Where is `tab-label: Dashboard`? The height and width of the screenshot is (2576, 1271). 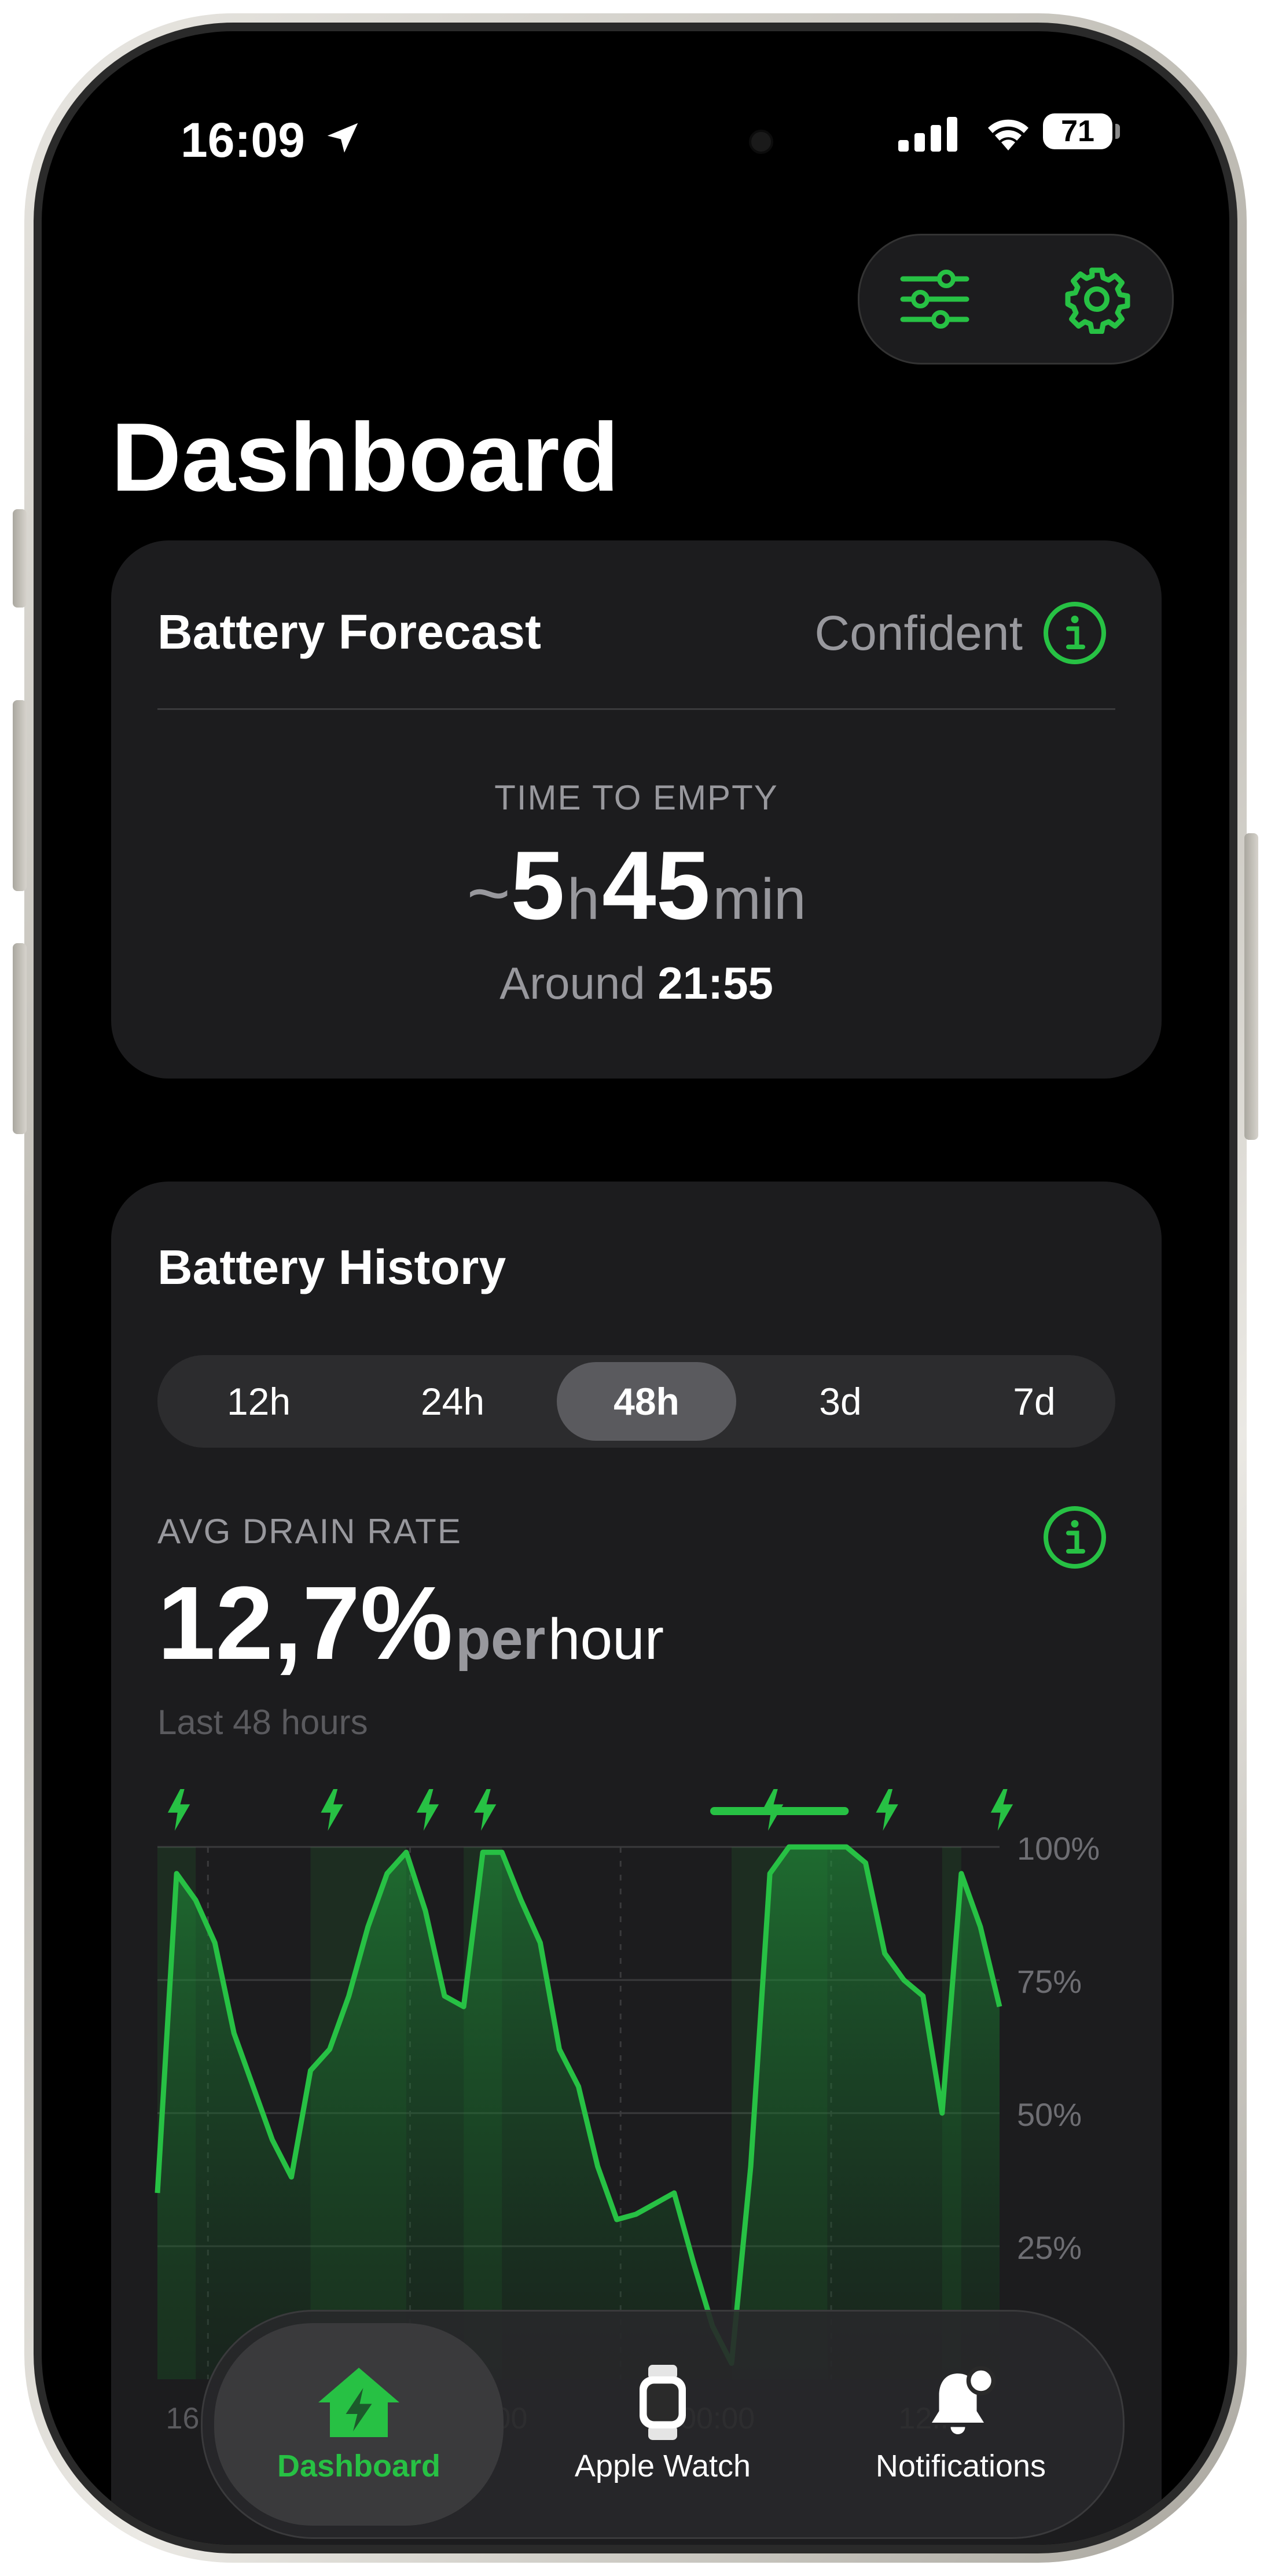 tab-label: Dashboard is located at coordinates (359, 2466).